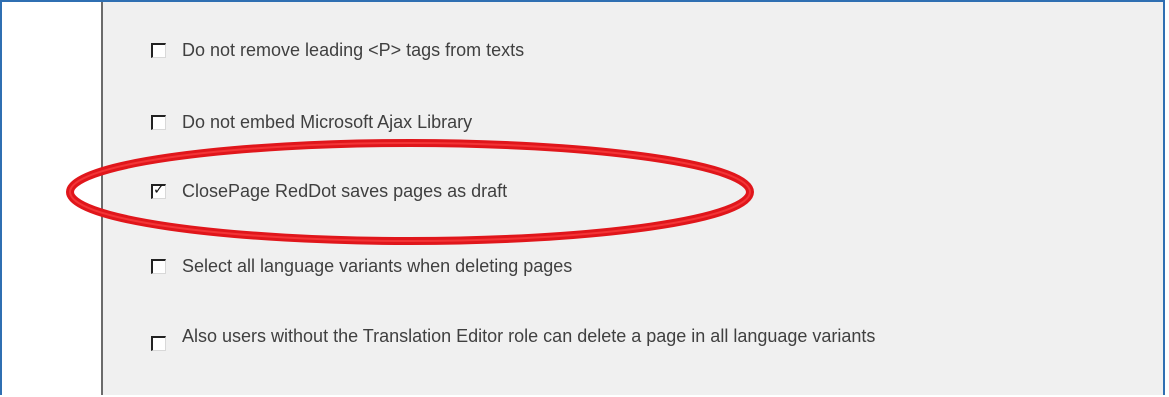 The height and width of the screenshot is (397, 1169). Describe the element at coordinates (51, 198) in the screenshot. I see `left-gutter` at that location.